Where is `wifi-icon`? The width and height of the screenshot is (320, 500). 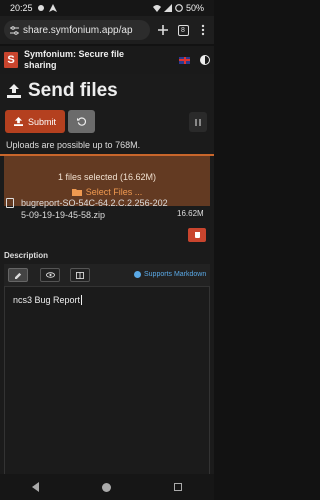
wifi-icon is located at coordinates (156, 8).